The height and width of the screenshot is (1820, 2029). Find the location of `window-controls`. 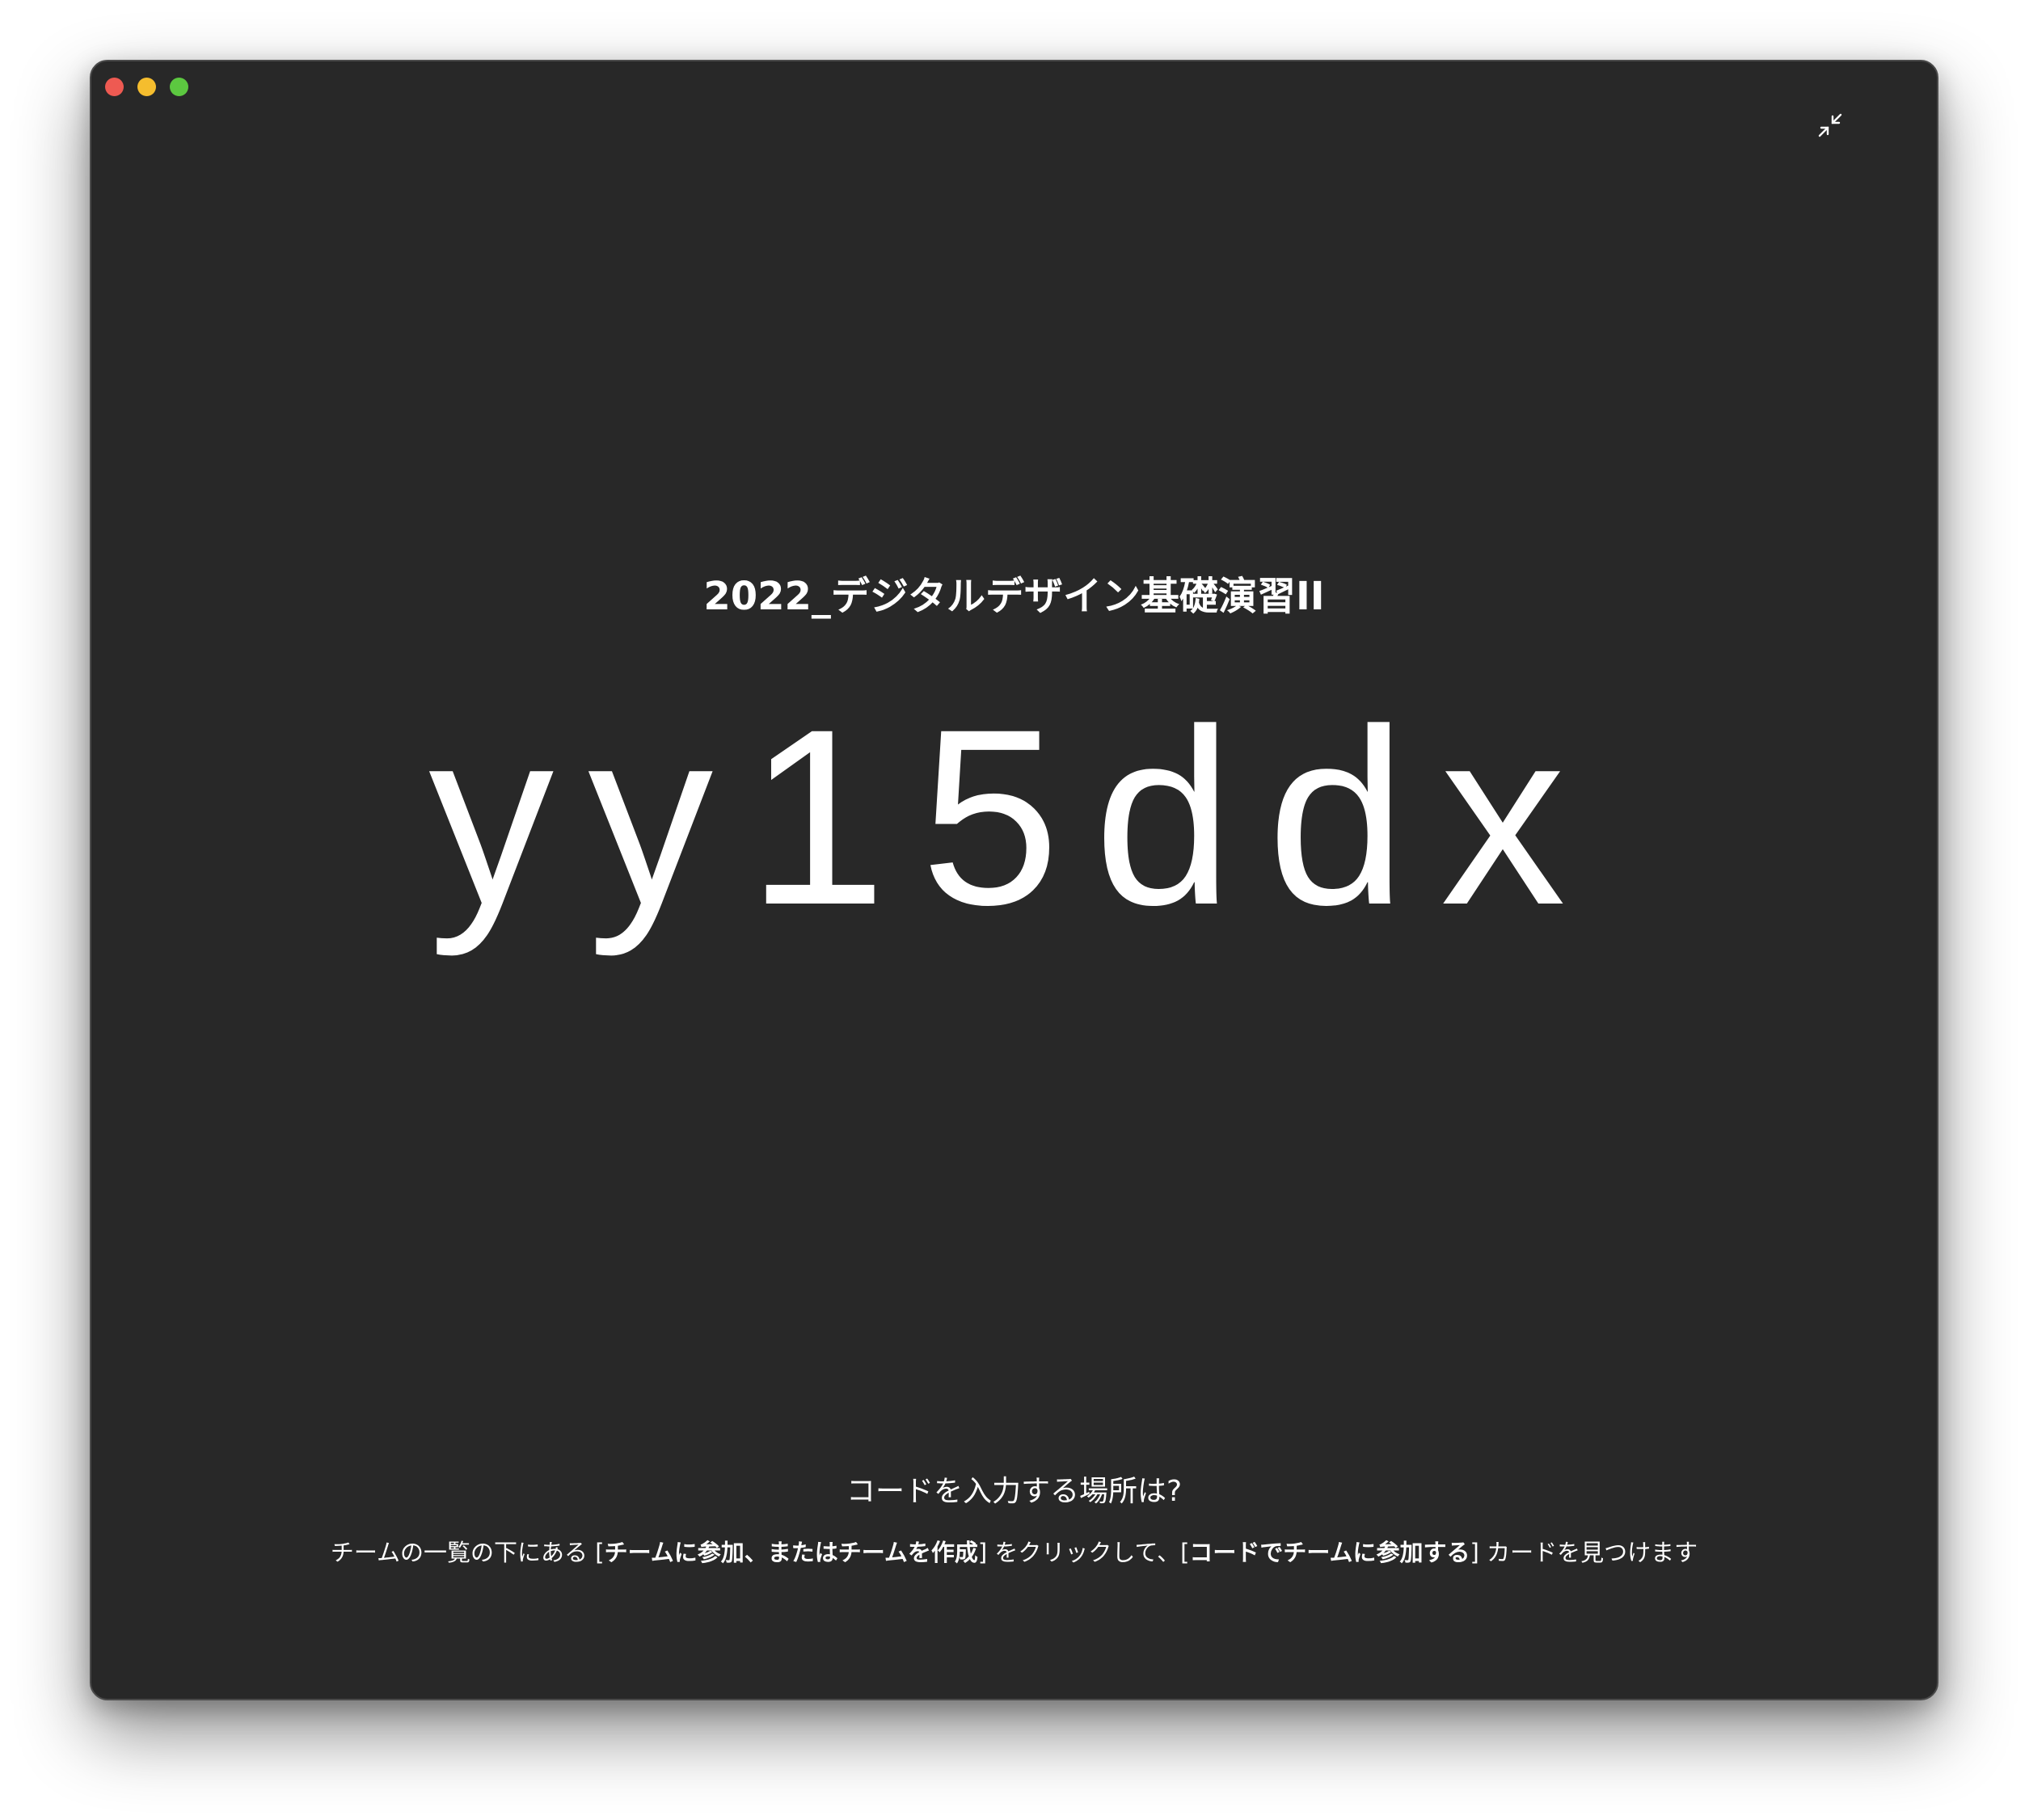

window-controls is located at coordinates (146, 87).